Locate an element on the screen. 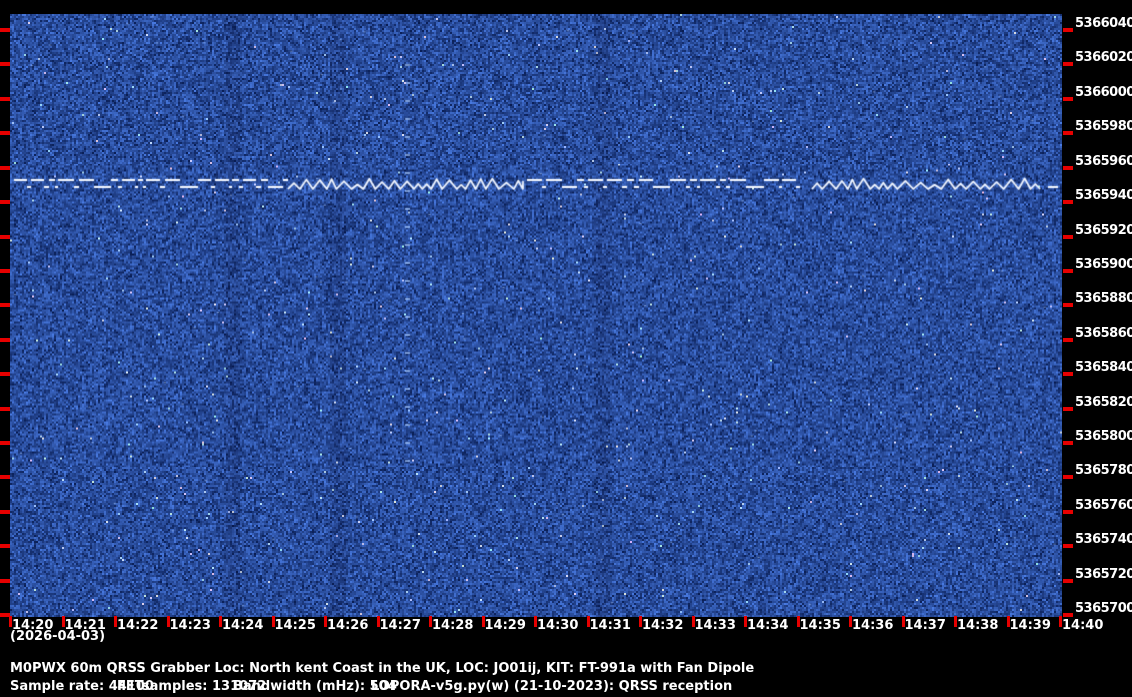 This screenshot has height=697, width=1132. freq-label: 5365920 is located at coordinates (1103, 230).